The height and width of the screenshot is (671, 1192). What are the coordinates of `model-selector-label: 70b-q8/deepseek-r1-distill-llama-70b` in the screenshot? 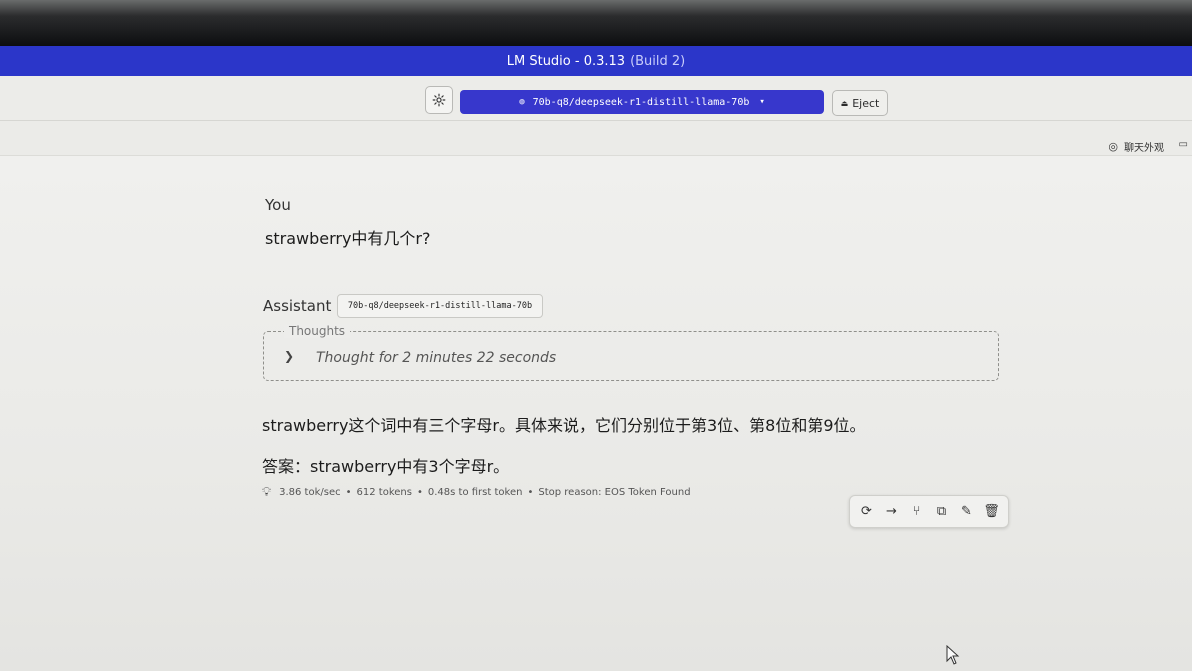 It's located at (641, 102).